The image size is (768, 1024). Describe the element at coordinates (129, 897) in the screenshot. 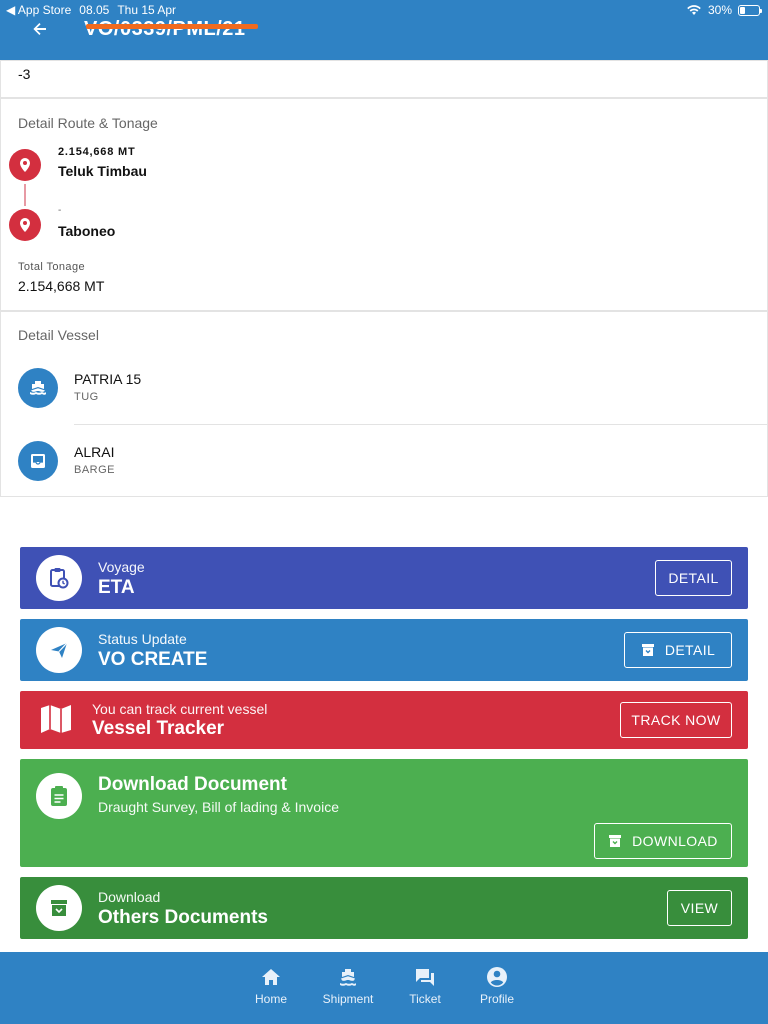

I see `others-small-label: Download` at that location.